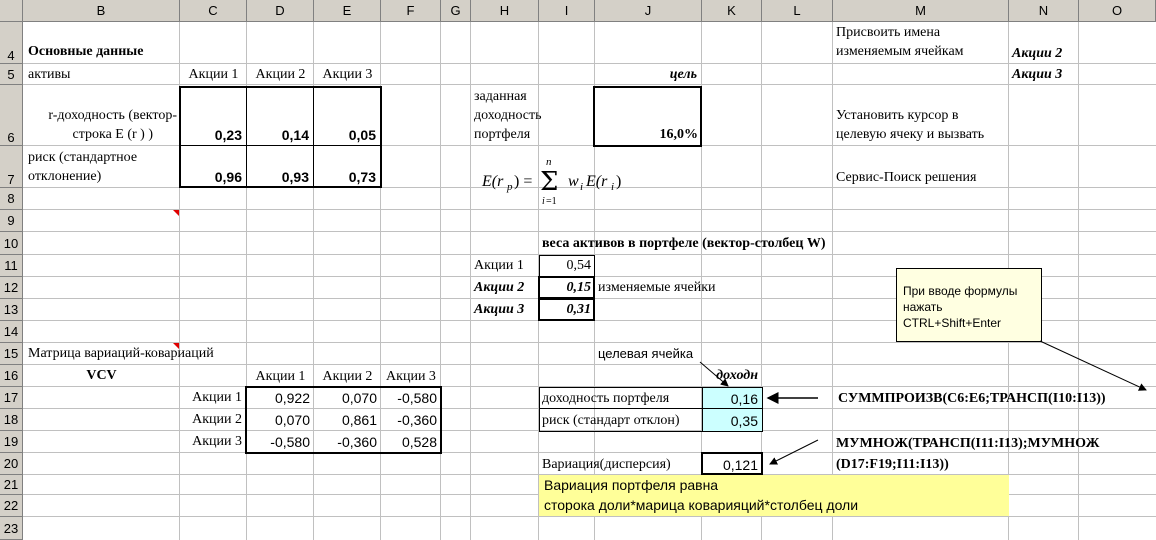 This screenshot has width=1156, height=540. Describe the element at coordinates (1093, 365) in the screenshot. I see `note-arrow` at that location.